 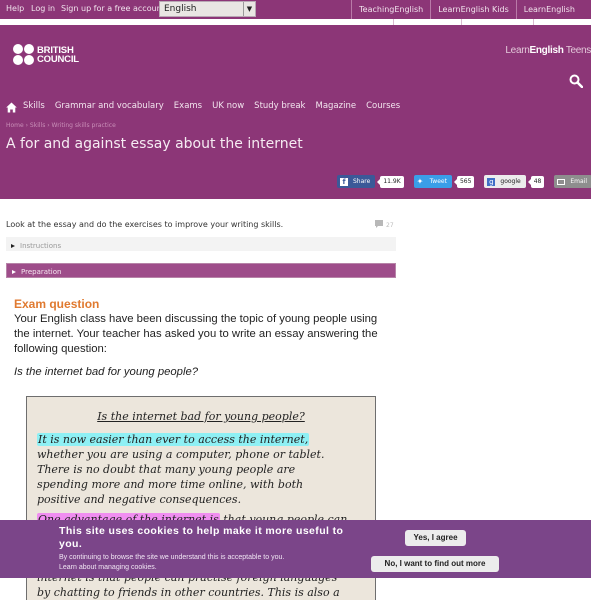 I want to click on twitter-share-count: 565, so click(x=464, y=181).